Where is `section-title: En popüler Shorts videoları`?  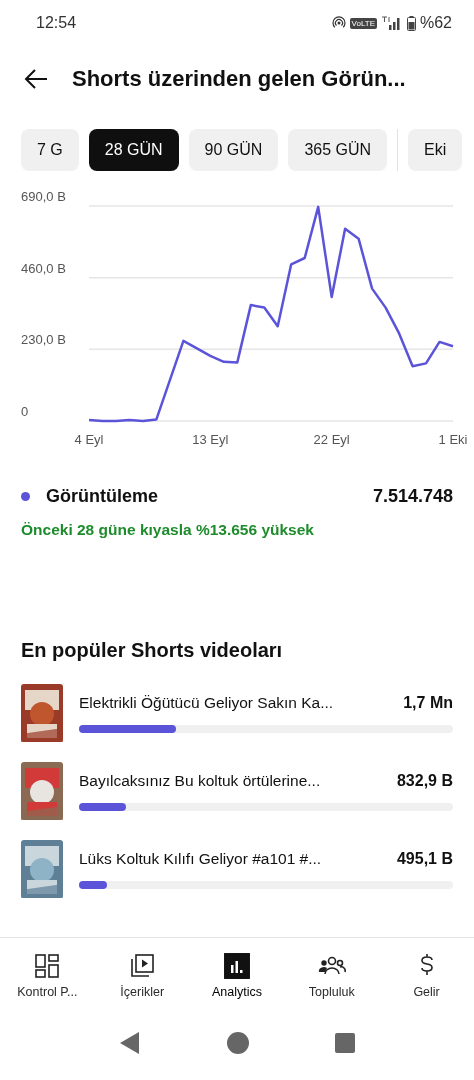 section-title: En popüler Shorts videoları is located at coordinates (152, 650).